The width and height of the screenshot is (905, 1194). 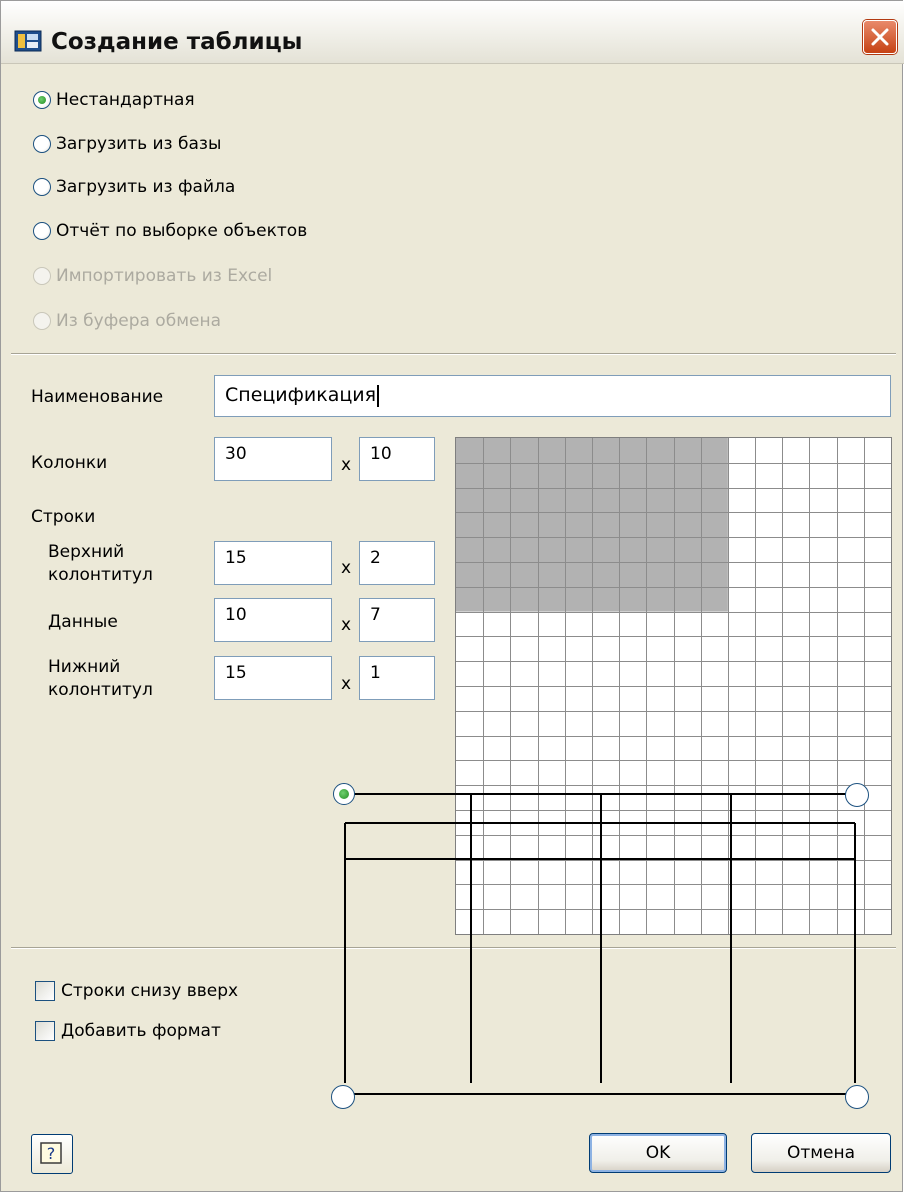 What do you see at coordinates (343, 1097) in the screenshot?
I see `origin-corner-bottom-left` at bounding box center [343, 1097].